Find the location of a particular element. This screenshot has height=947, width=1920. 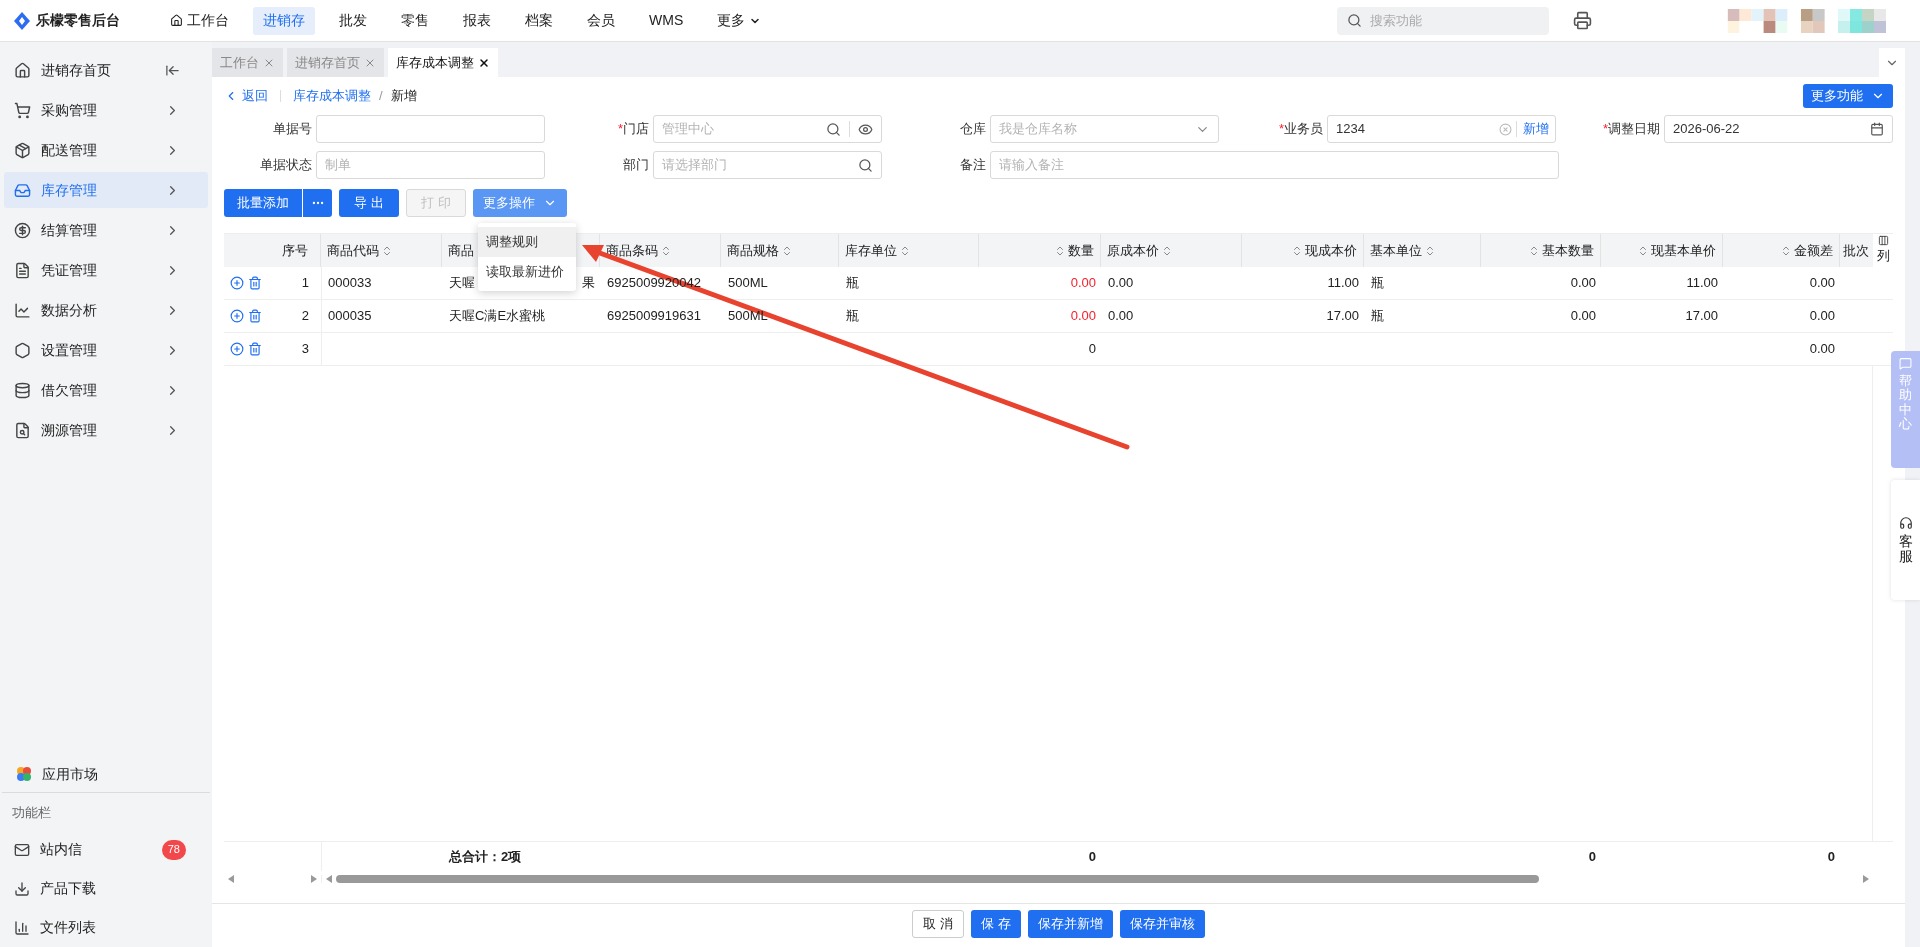

column-header: 商品代码 is located at coordinates (360, 250).